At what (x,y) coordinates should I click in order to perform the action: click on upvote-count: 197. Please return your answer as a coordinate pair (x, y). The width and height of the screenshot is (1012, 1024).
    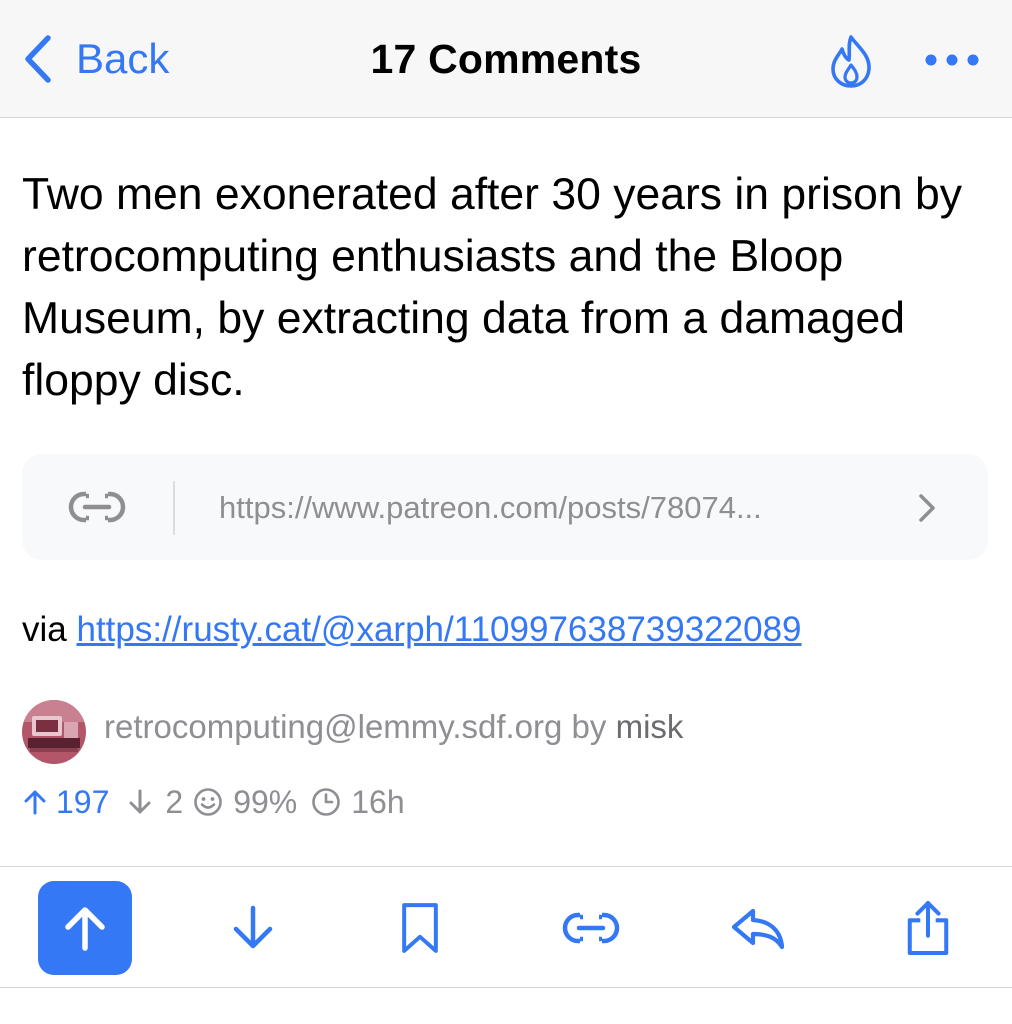
    Looking at the image, I should click on (66, 802).